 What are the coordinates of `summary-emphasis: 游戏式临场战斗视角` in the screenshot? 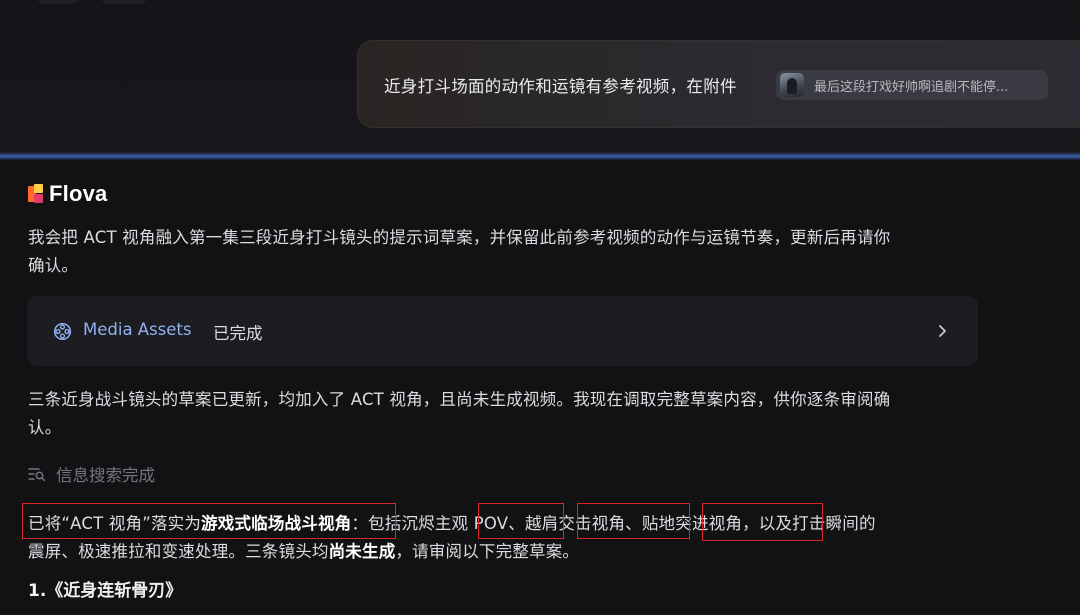 It's located at (276, 523).